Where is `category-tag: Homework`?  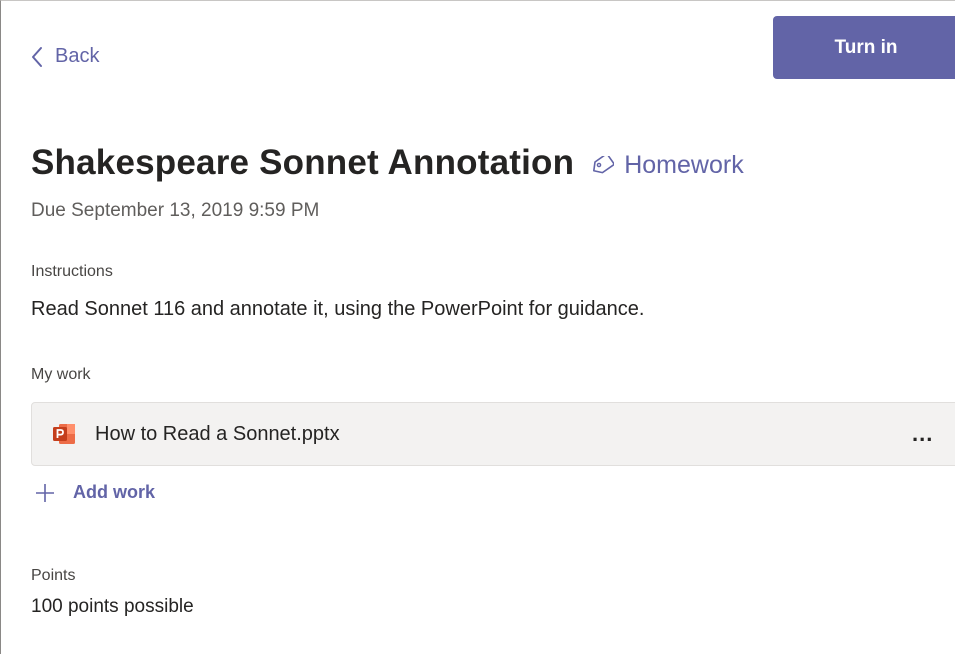 category-tag: Homework is located at coordinates (667, 165).